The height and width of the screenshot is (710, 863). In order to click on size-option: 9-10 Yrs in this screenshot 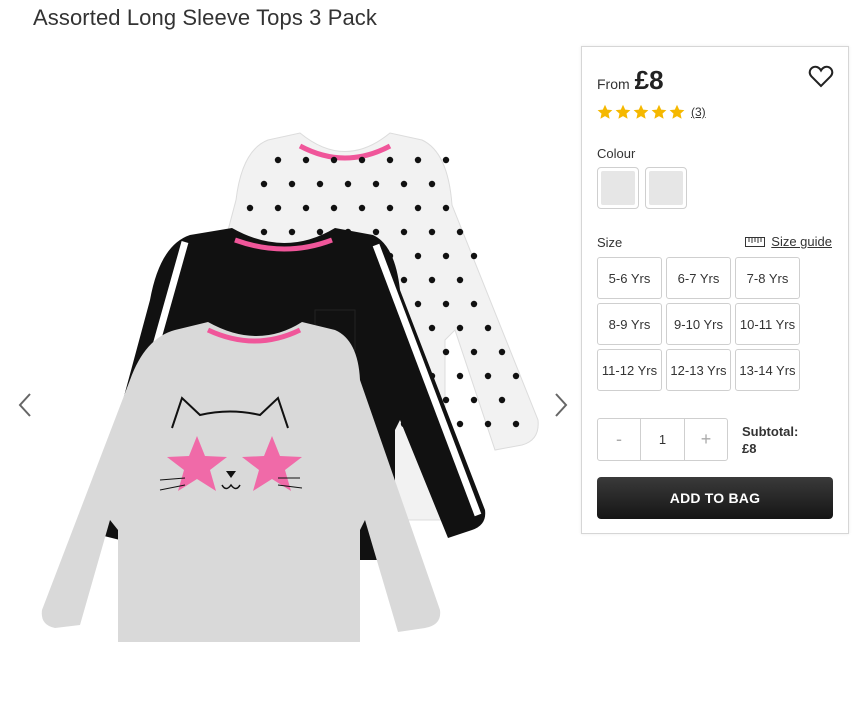, I will do `click(698, 324)`.